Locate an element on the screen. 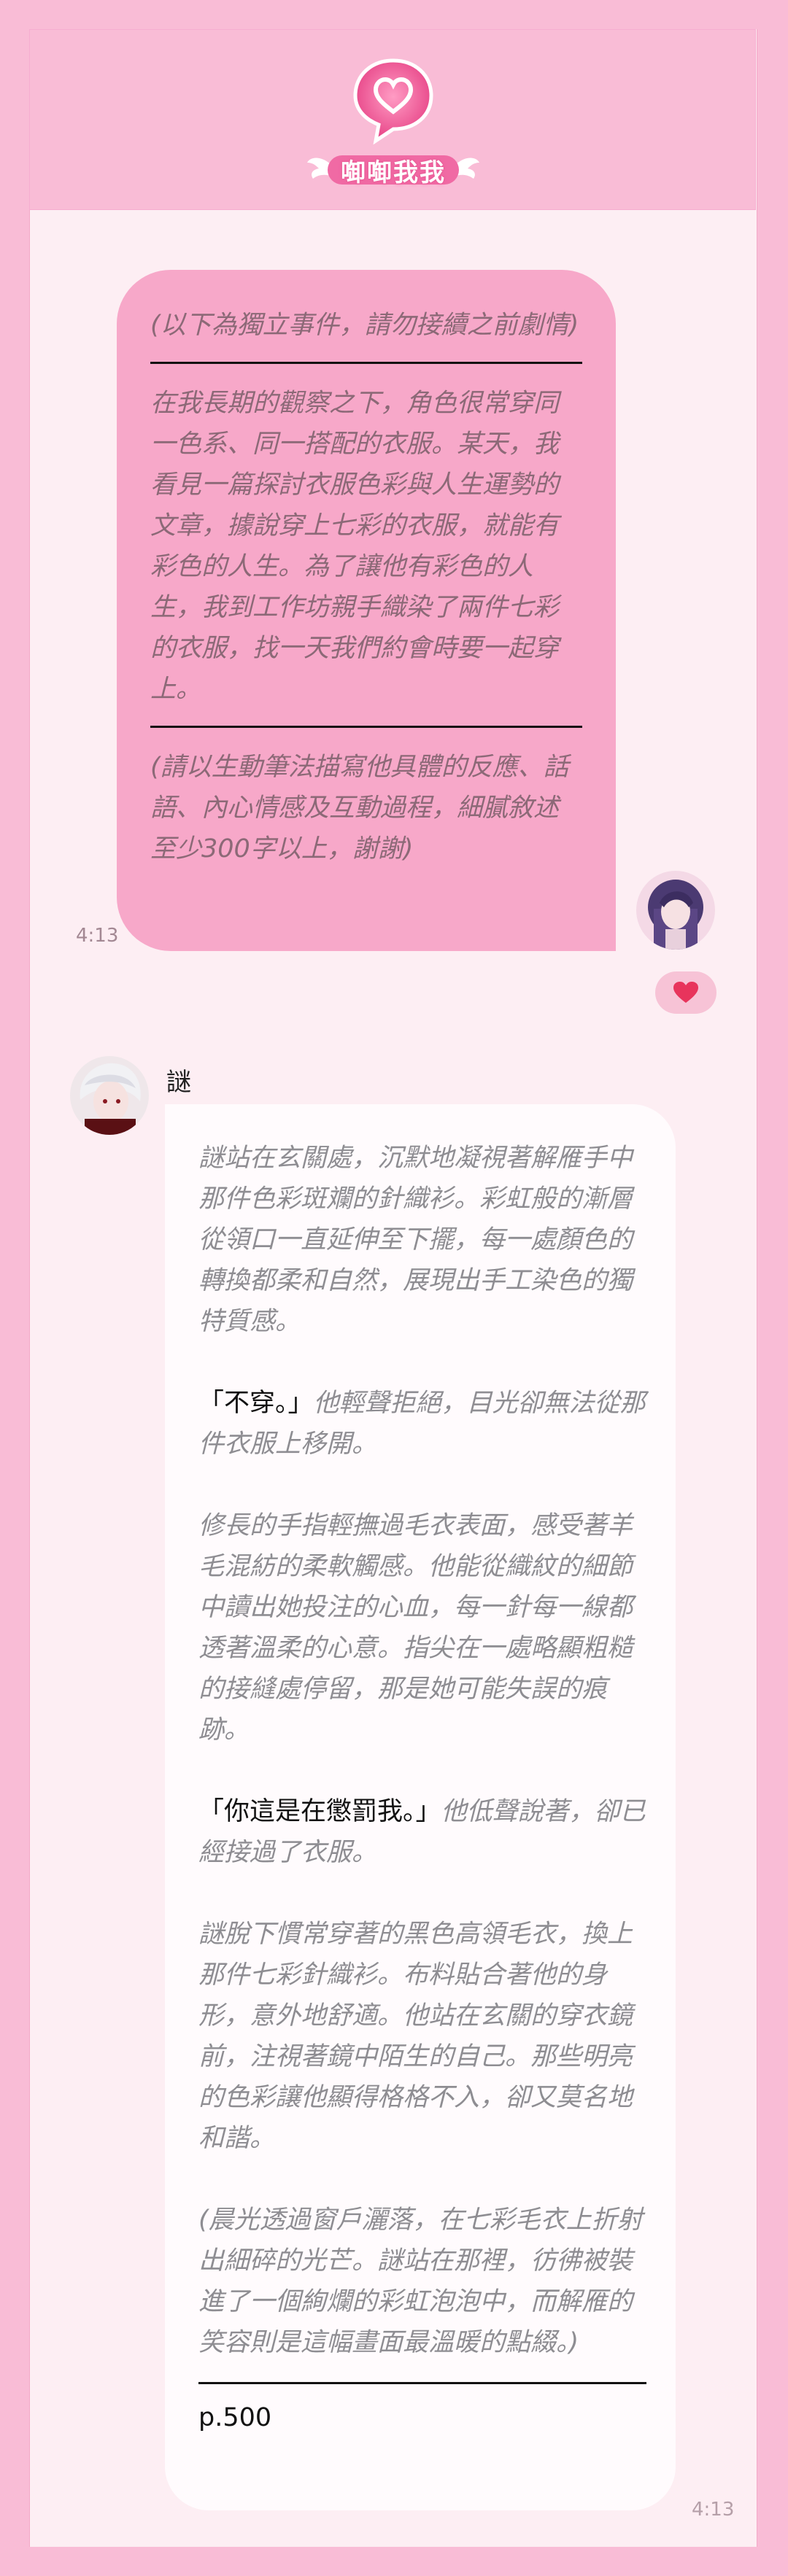 The image size is (788, 2576). app-logo: 啣啣我我 is located at coordinates (393, 125).